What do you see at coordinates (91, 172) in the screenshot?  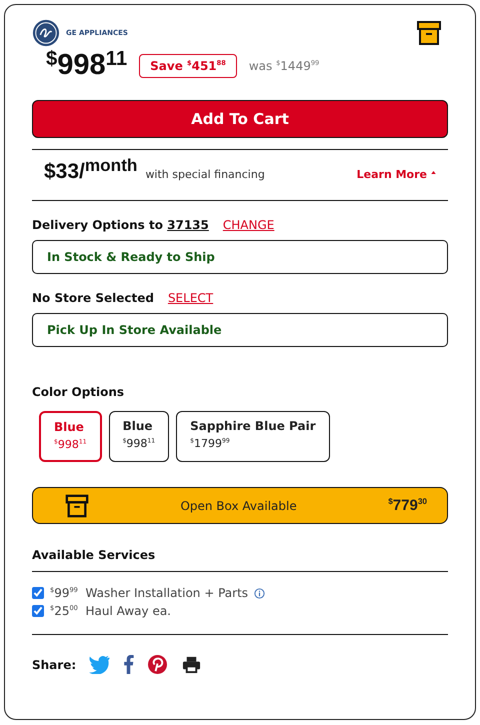 I see `monthly-price: $33/$^{month}$` at bounding box center [91, 172].